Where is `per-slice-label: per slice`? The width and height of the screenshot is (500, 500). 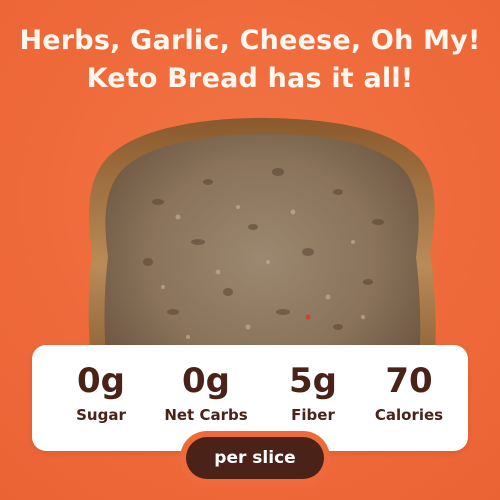
per-slice-label: per slice is located at coordinates (255, 458).